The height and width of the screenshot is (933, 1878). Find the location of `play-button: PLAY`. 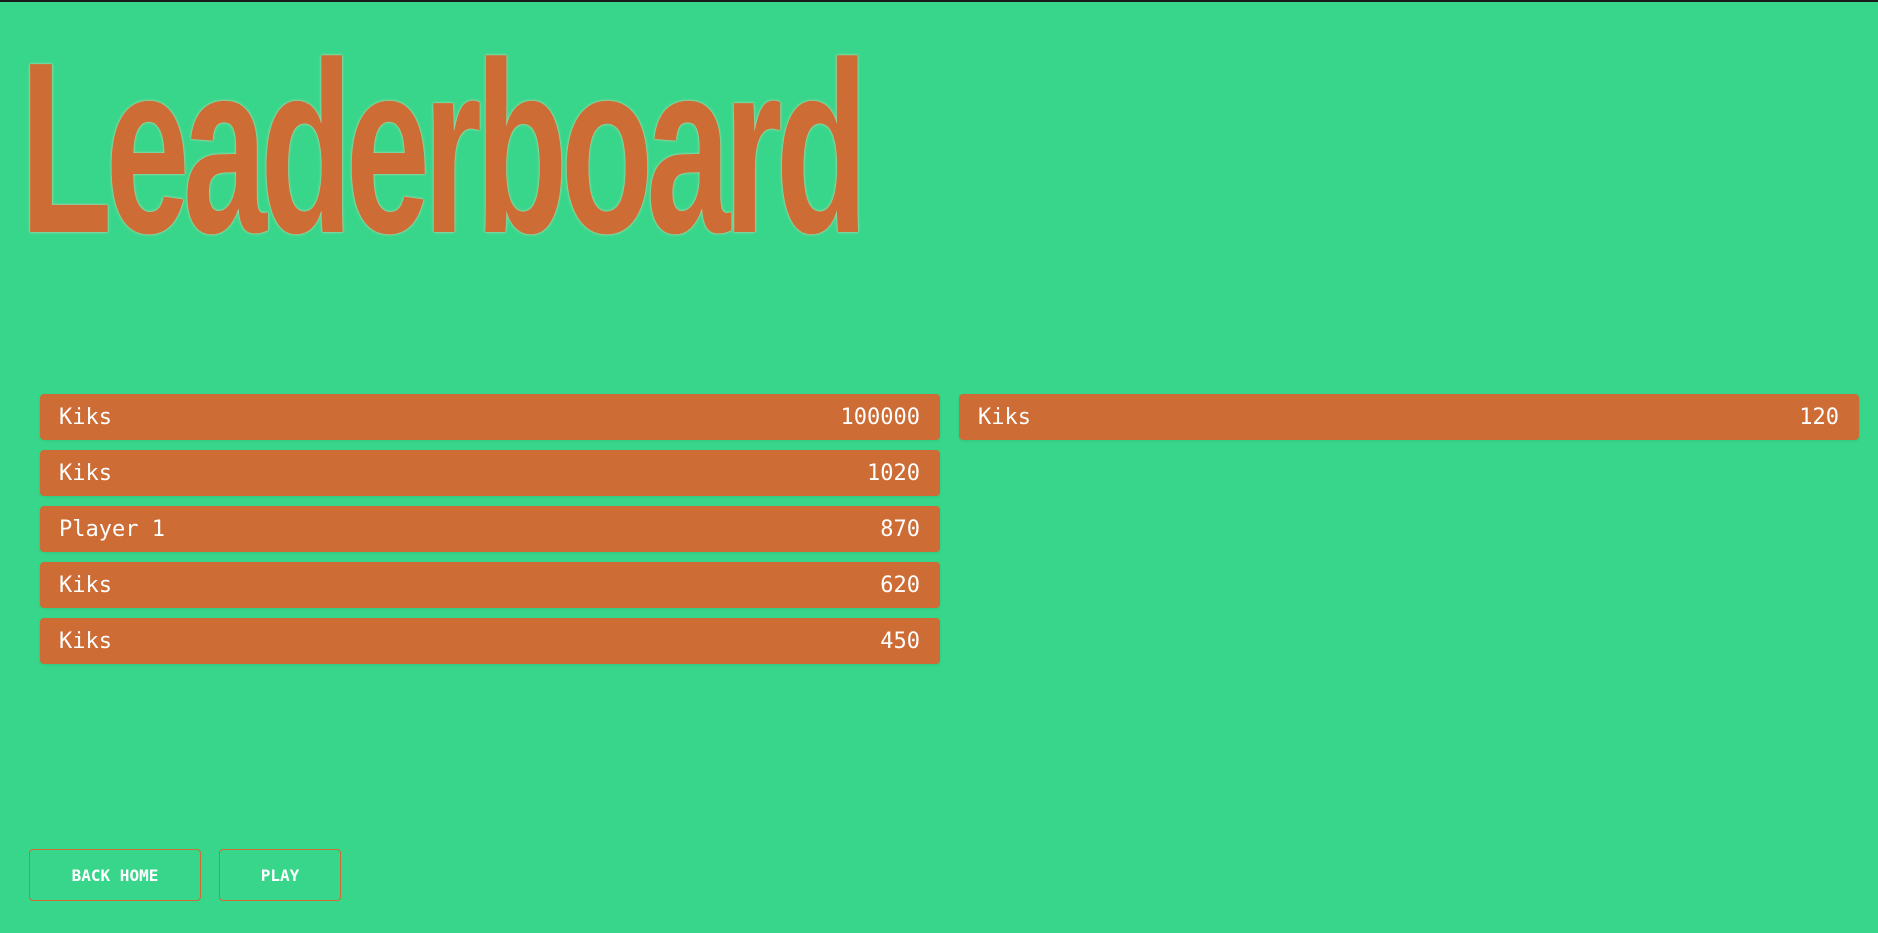

play-button: PLAY is located at coordinates (280, 875).